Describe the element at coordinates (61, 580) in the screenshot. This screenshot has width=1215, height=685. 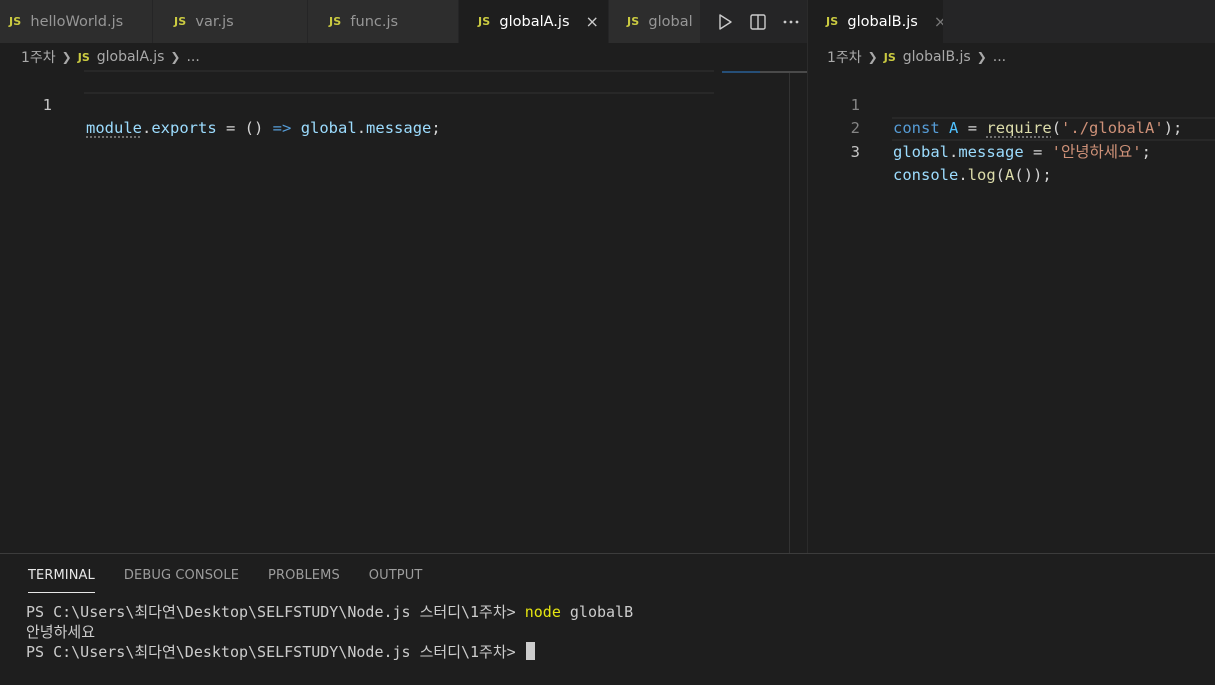
I see `tab-terminal: TERMINAL` at that location.